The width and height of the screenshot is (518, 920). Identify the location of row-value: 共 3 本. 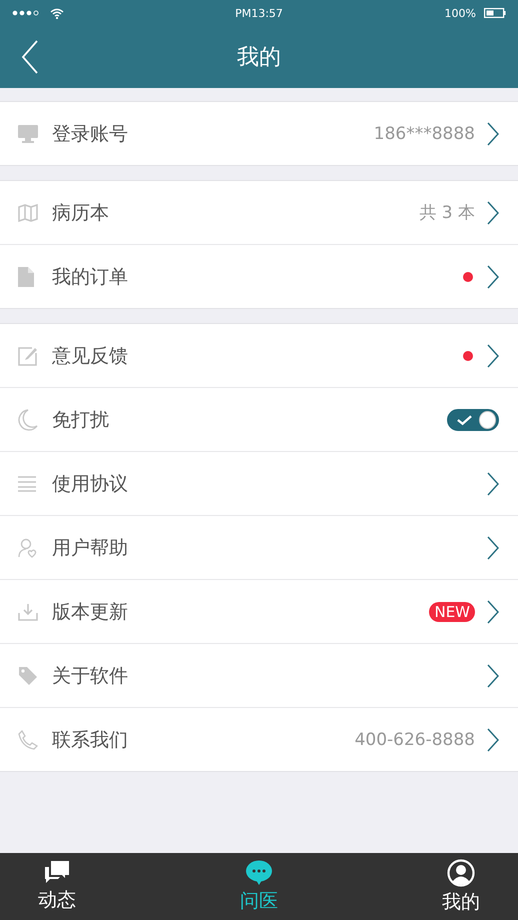
(447, 213).